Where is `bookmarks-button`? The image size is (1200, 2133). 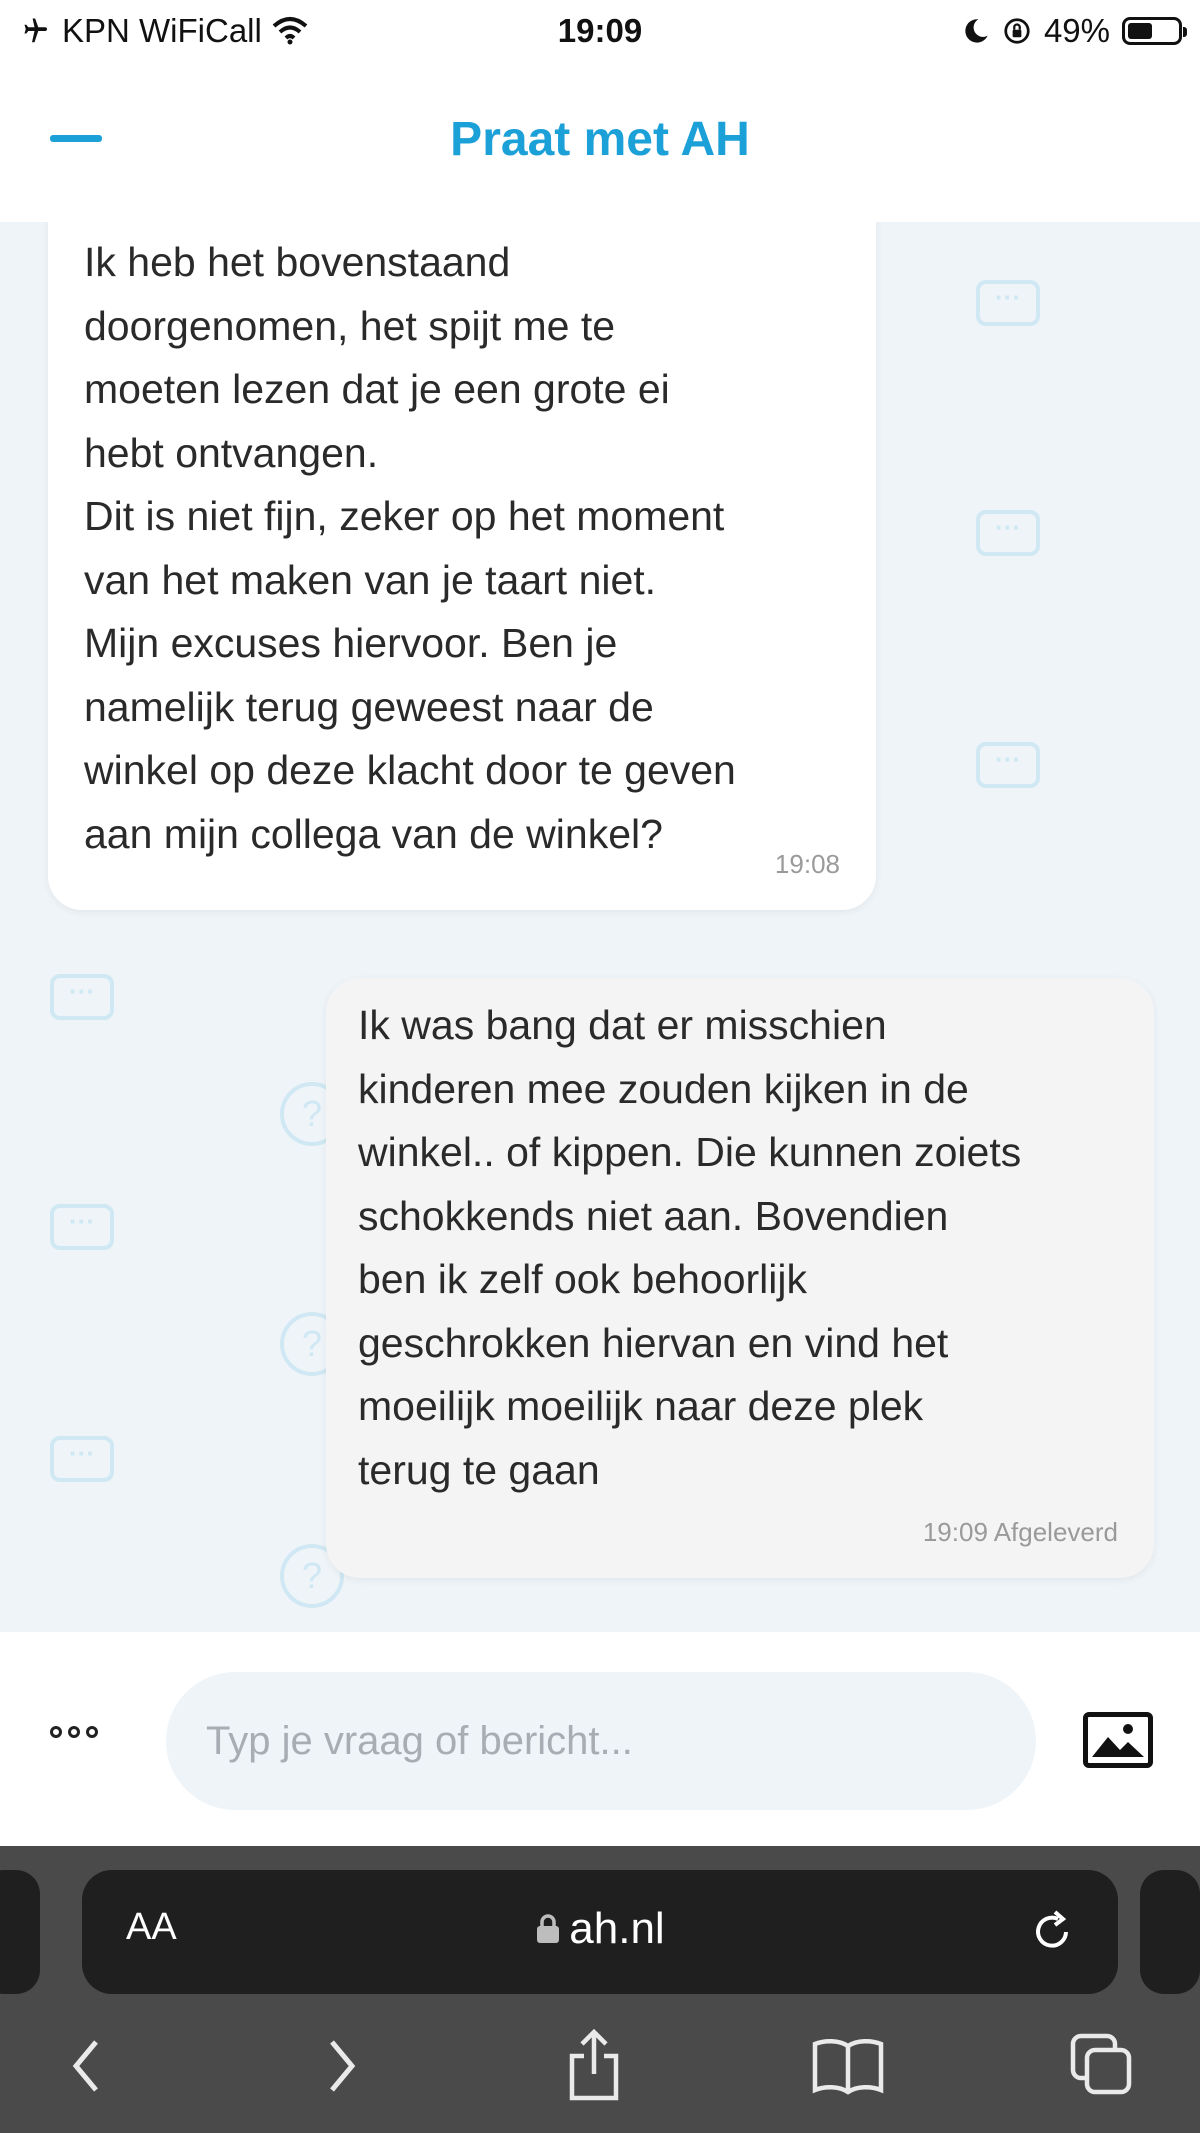
bookmarks-button is located at coordinates (848, 2066).